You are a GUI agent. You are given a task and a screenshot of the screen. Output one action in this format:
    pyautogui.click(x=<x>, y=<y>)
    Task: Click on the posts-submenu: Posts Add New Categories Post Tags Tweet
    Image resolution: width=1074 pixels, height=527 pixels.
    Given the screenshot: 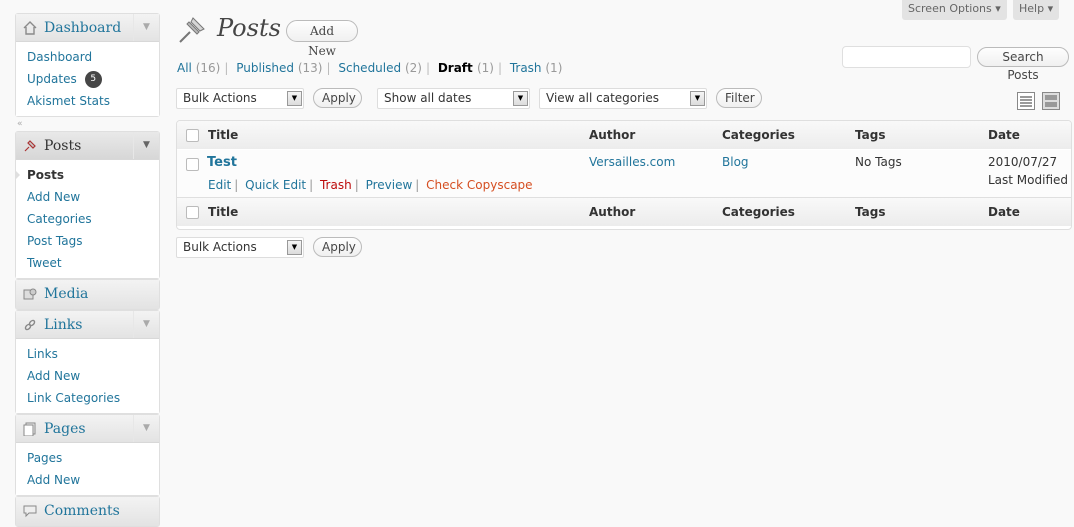 What is the action you would take?
    pyautogui.click(x=87, y=219)
    